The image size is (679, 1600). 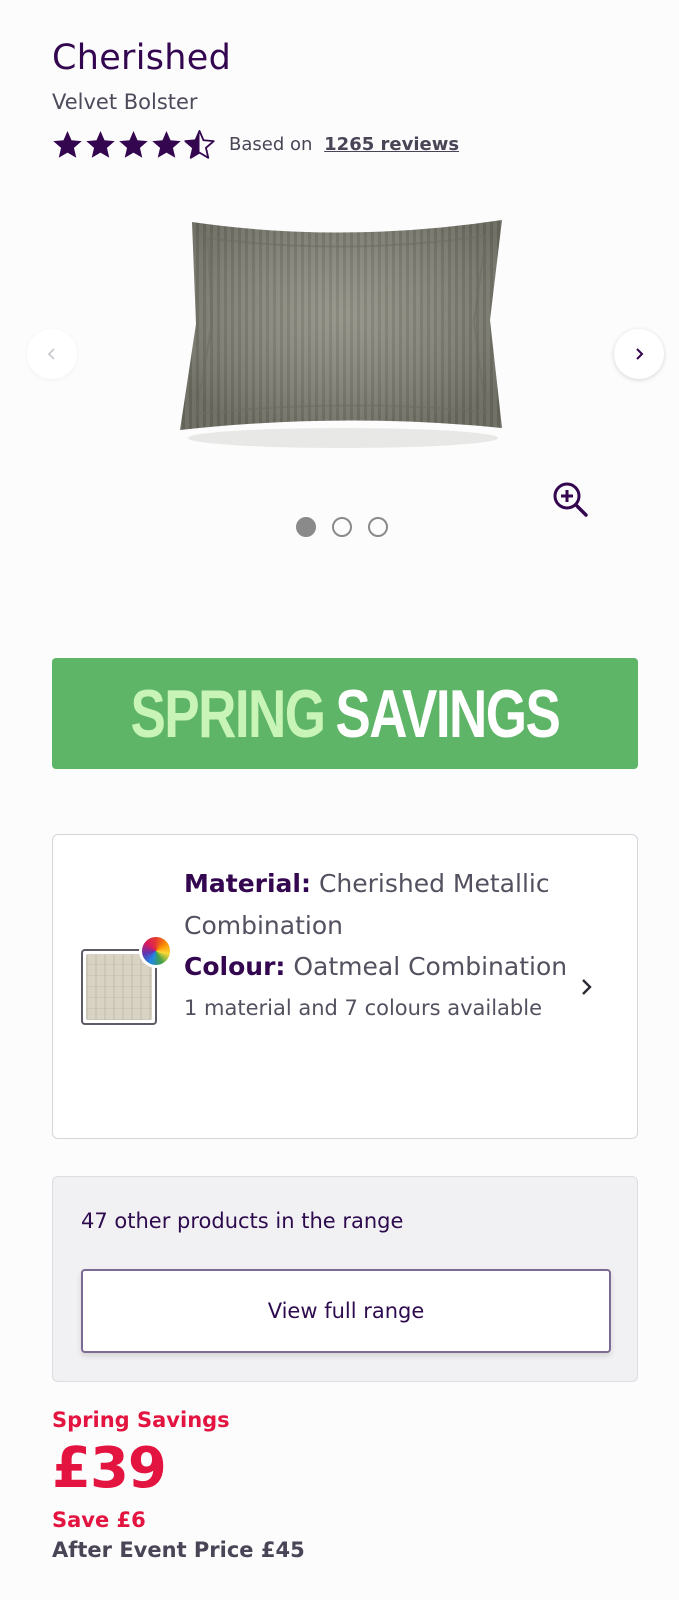 I want to click on zoom-in-icon, so click(x=570, y=499).